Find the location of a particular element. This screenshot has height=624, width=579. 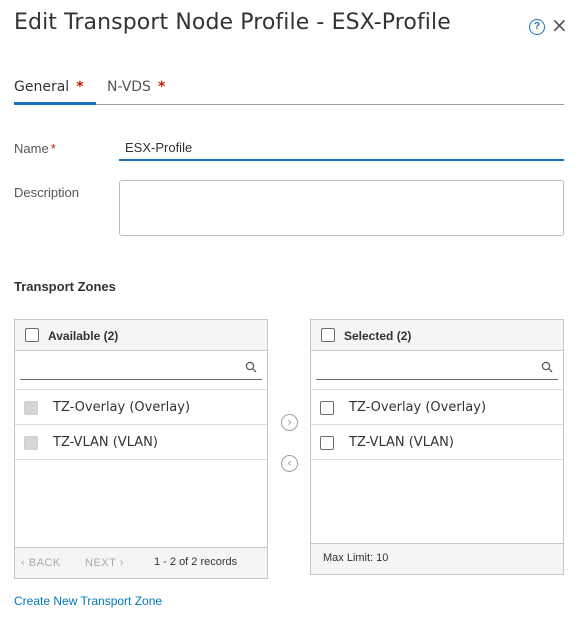

chevron-right-icon: › is located at coordinates (121, 563).